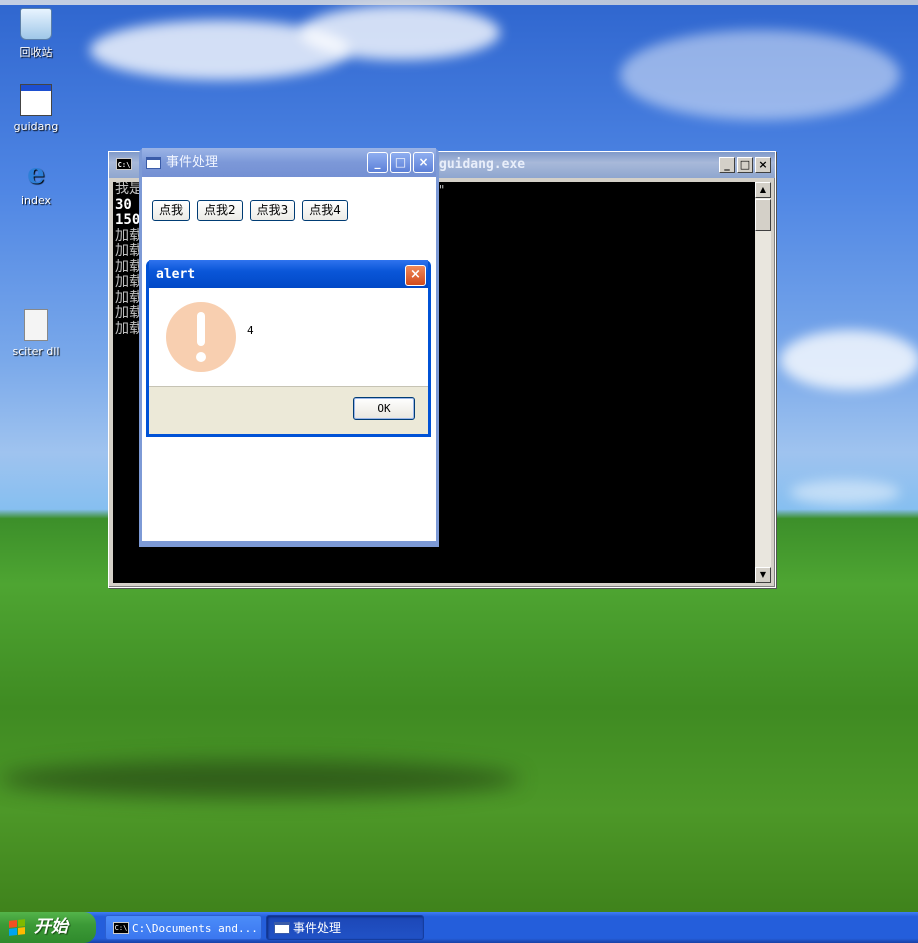  Describe the element at coordinates (51, 927) in the screenshot. I see `start-label: 开始` at that location.